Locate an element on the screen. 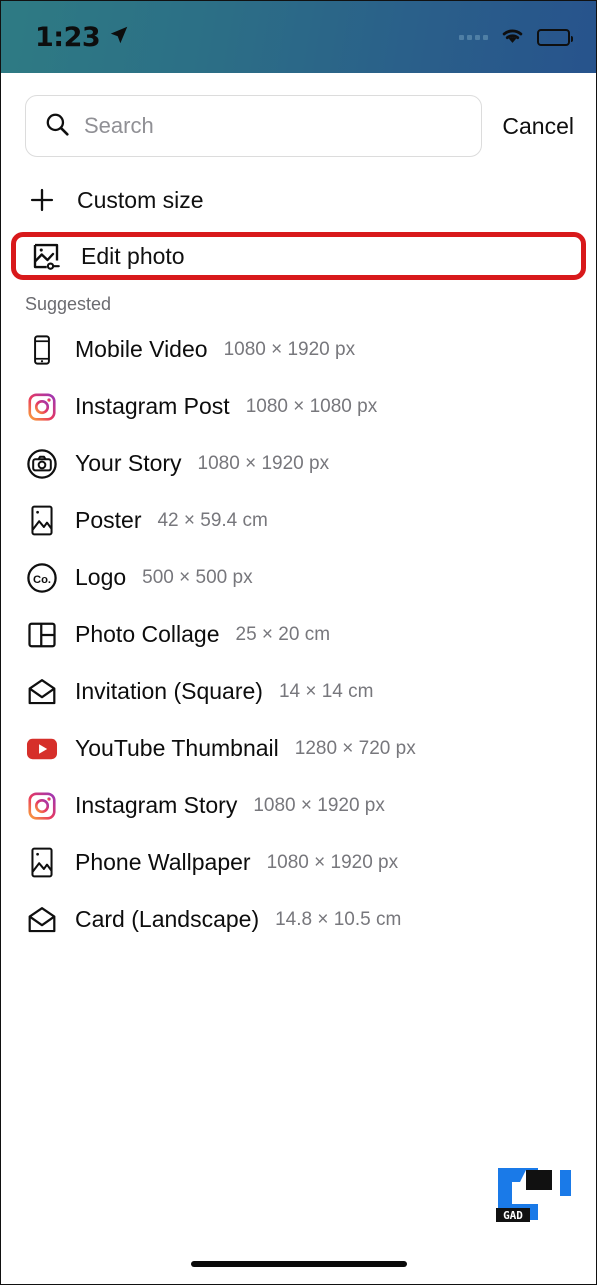 This screenshot has height=1285, width=597. collage-grid-icon is located at coordinates (42, 635).